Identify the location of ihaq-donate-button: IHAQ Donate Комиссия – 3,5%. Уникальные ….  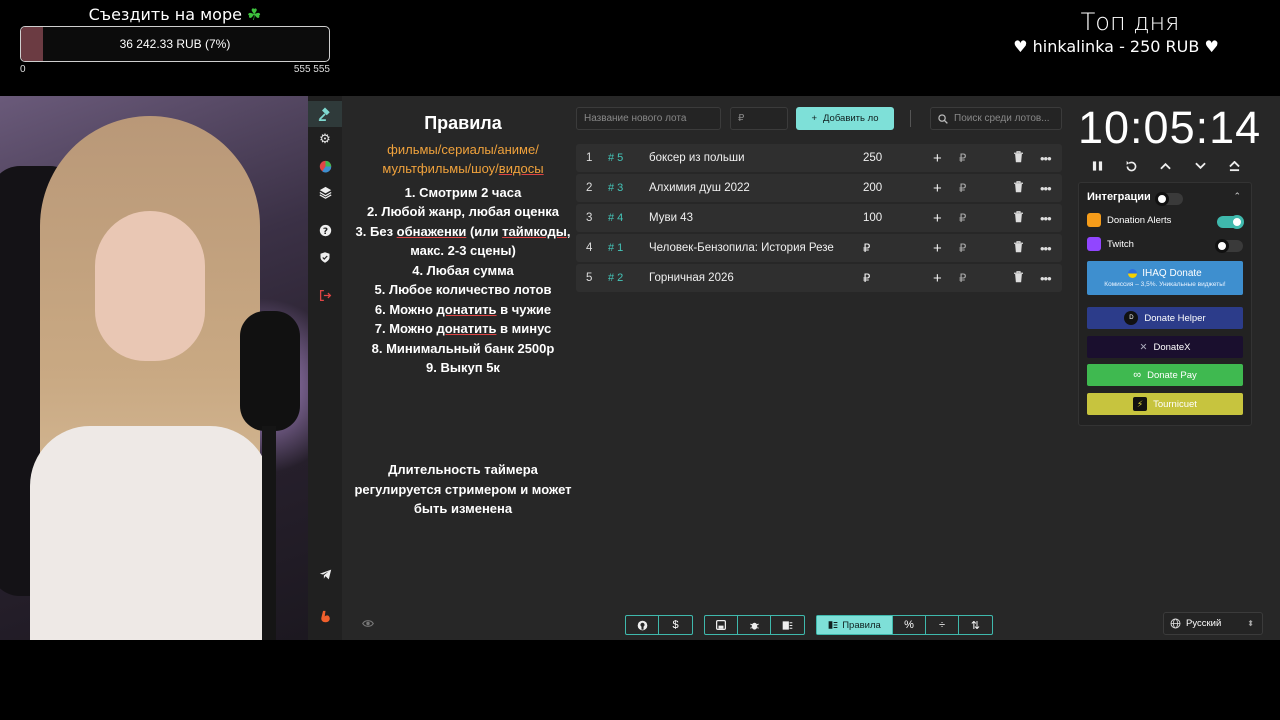
(1165, 278).